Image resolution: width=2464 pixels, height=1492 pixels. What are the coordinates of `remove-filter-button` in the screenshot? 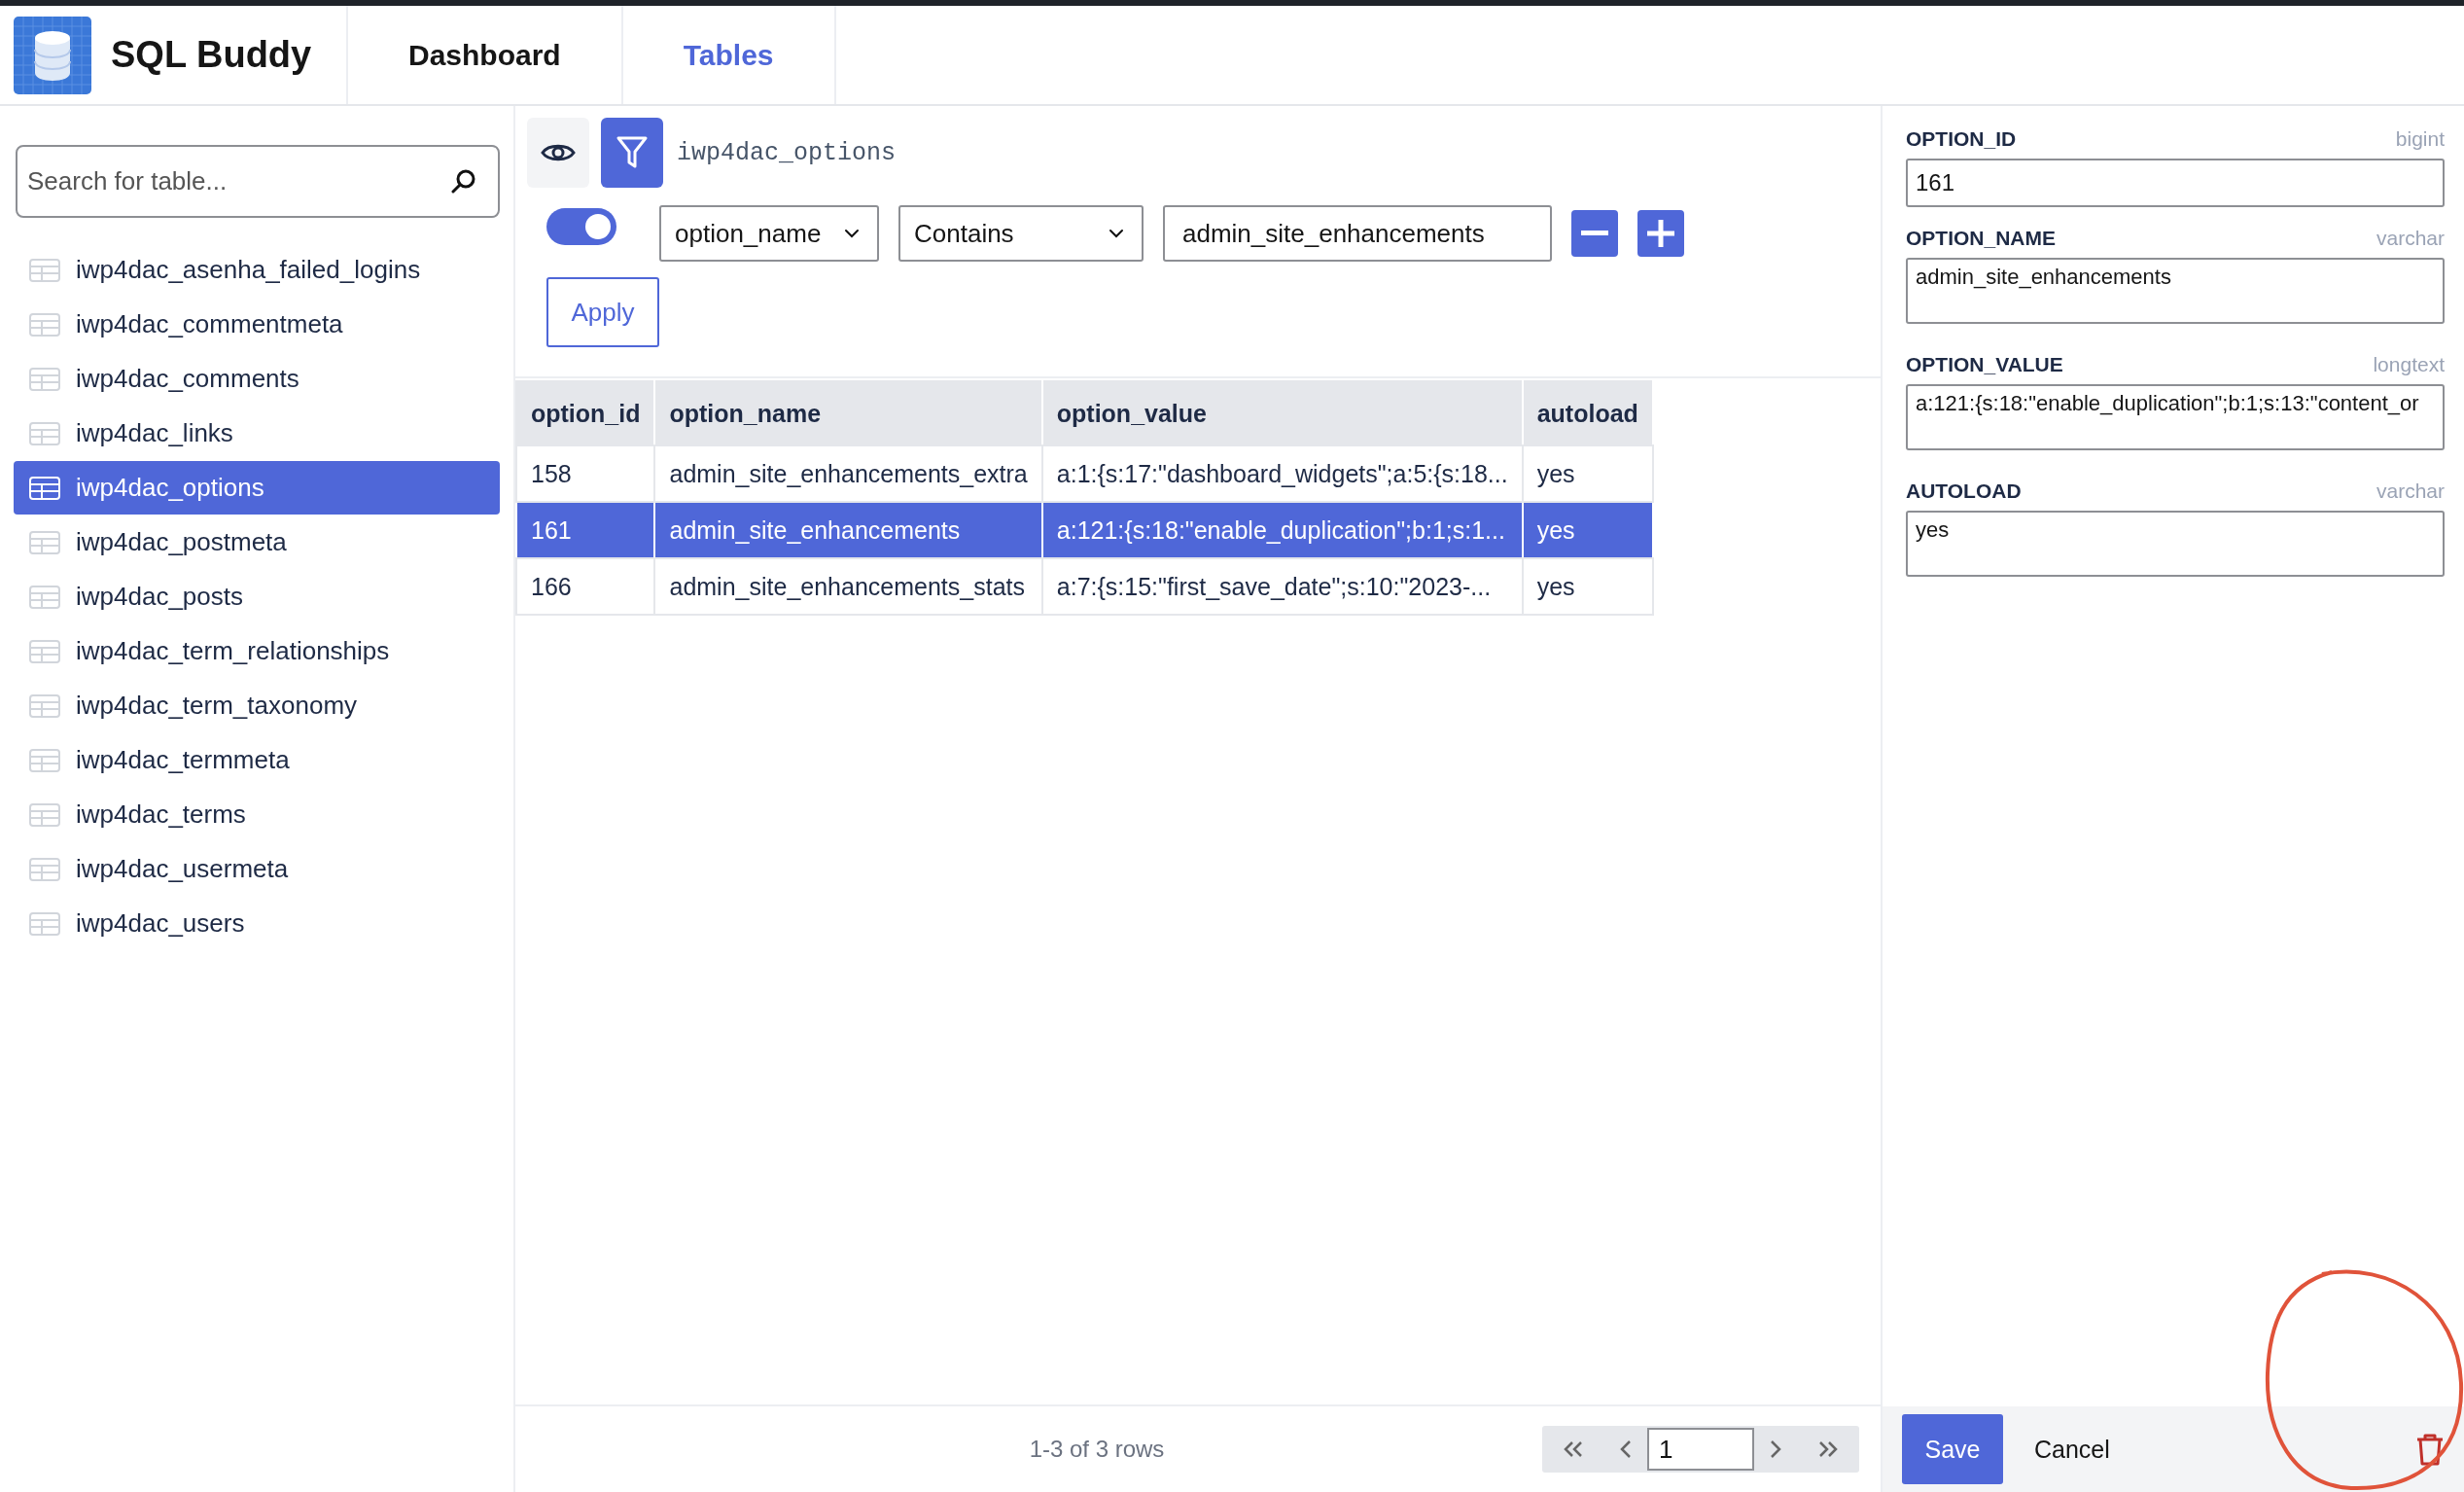 It's located at (1594, 233).